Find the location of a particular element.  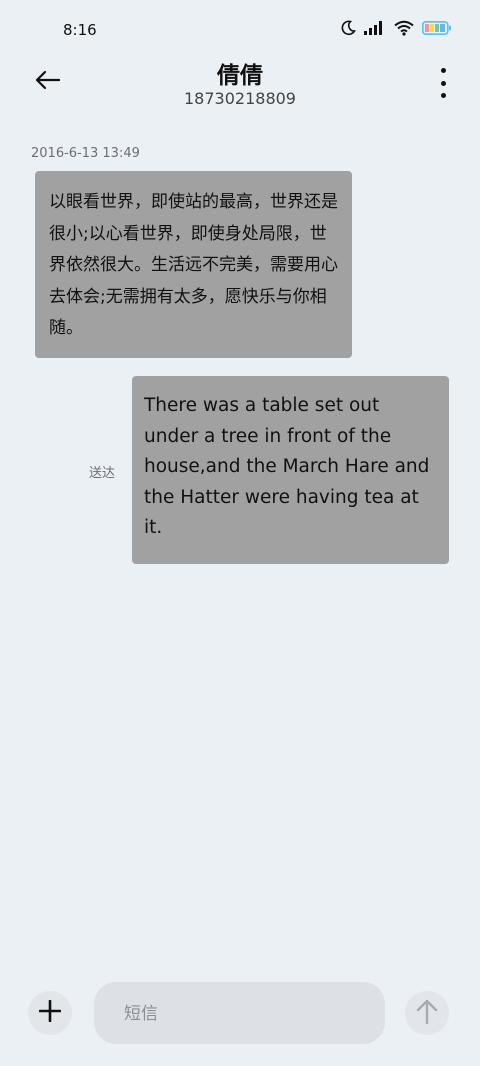

status-icons is located at coordinates (396, 28).